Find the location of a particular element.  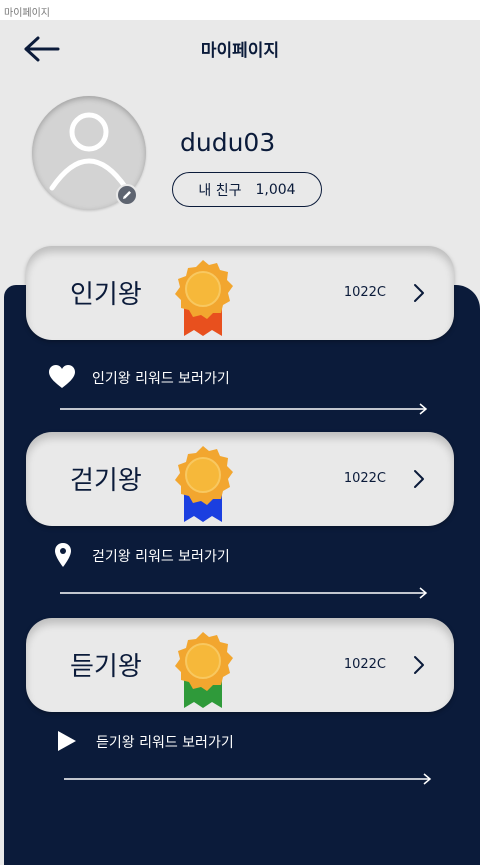

edit-profile-button is located at coordinates (127, 195).